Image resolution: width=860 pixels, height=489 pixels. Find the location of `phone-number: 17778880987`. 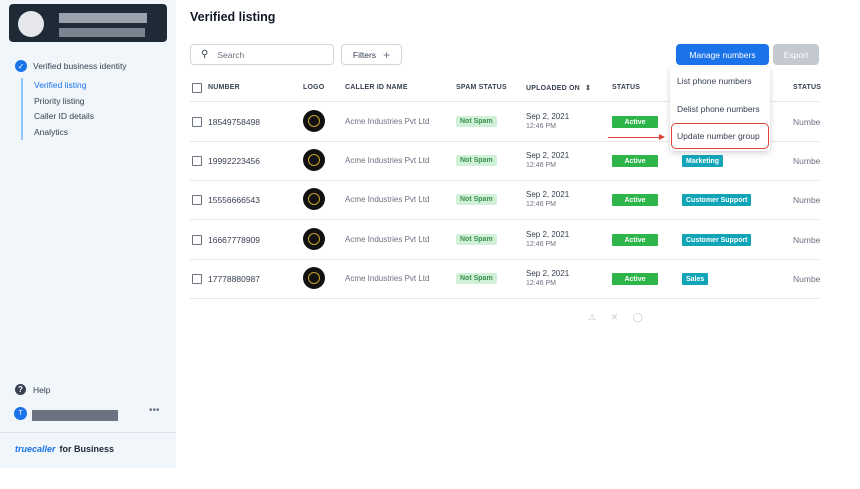

phone-number: 17778880987 is located at coordinates (234, 279).